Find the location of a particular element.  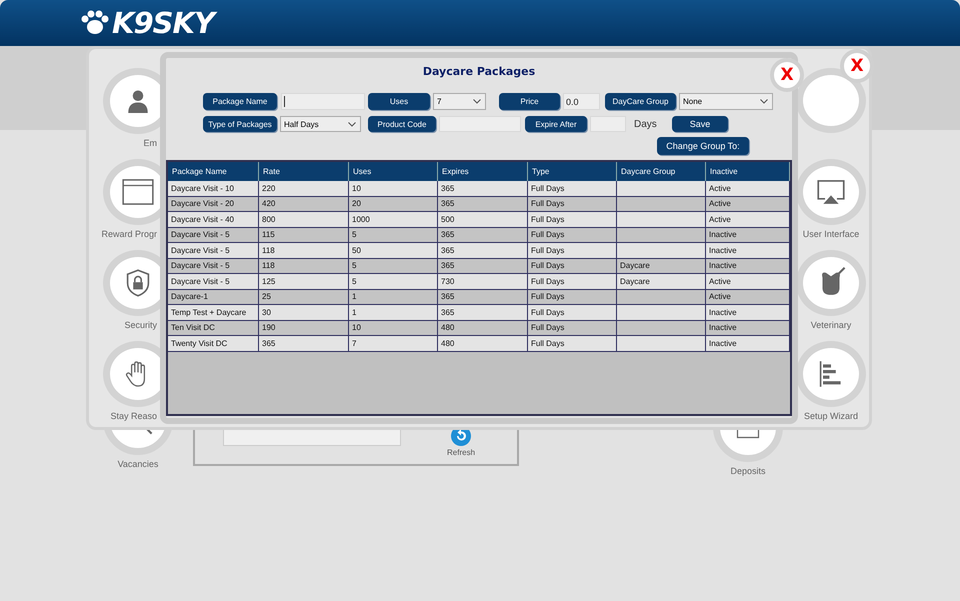

field-label: DayCare Group is located at coordinates (640, 101).